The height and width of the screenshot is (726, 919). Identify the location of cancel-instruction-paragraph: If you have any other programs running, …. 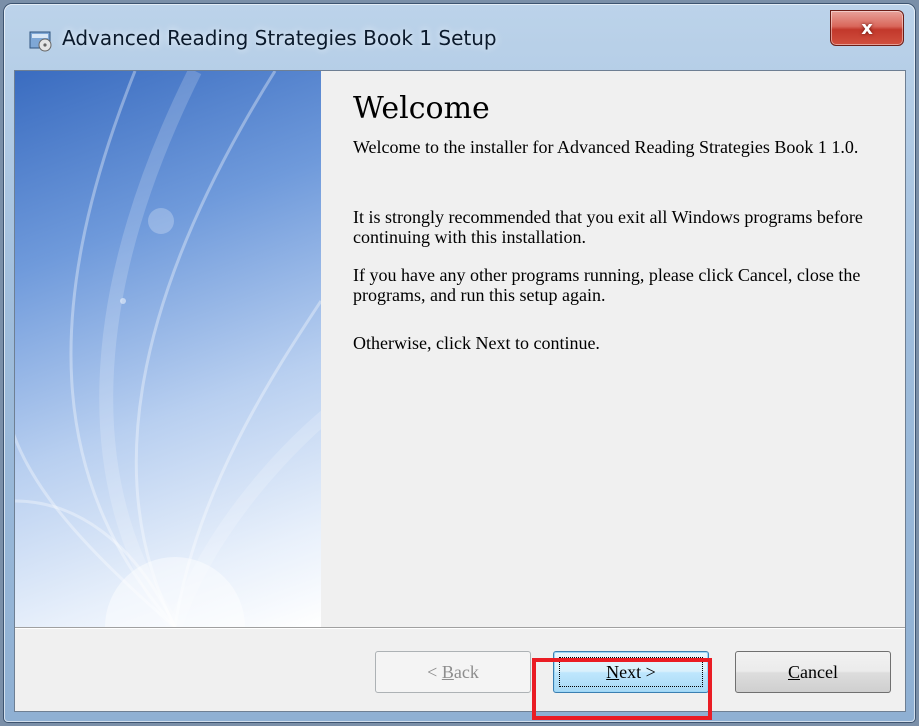
(607, 285).